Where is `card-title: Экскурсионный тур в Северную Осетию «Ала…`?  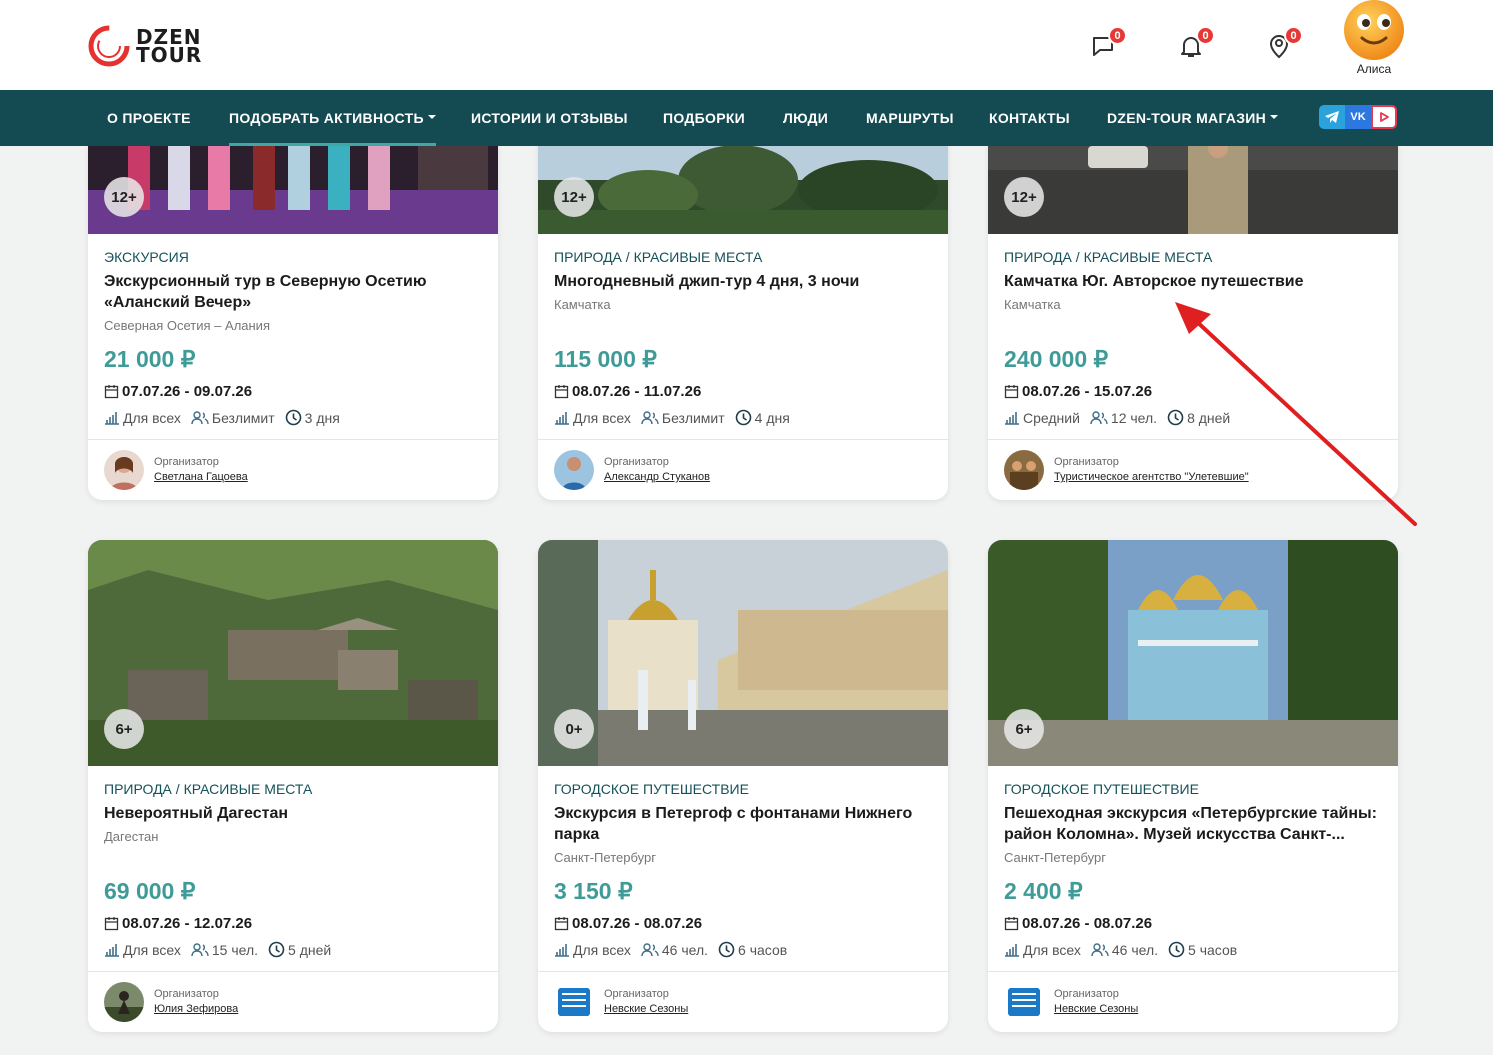 card-title: Экскурсионный тур в Северную Осетию «Ала… is located at coordinates (294, 292).